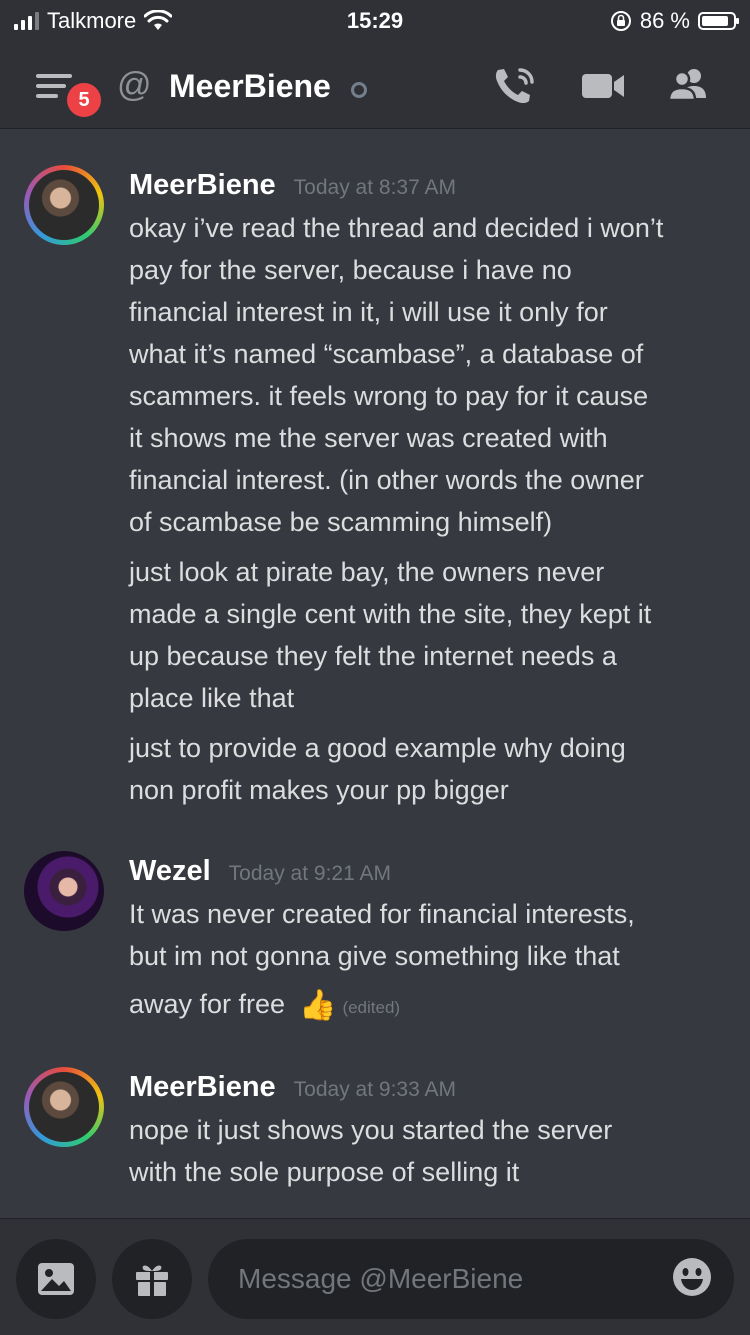 This screenshot has height=1335, width=750. Describe the element at coordinates (309, 873) in the screenshot. I see `message-timestamp: Today at 9:21 AM` at that location.